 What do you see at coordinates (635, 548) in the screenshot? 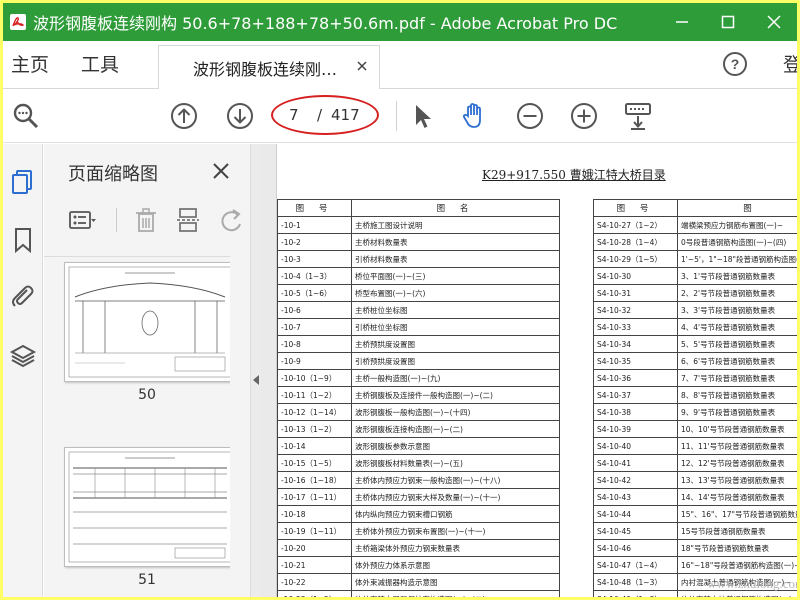
I see `drawing-number-cell: S4-10-46` at bounding box center [635, 548].